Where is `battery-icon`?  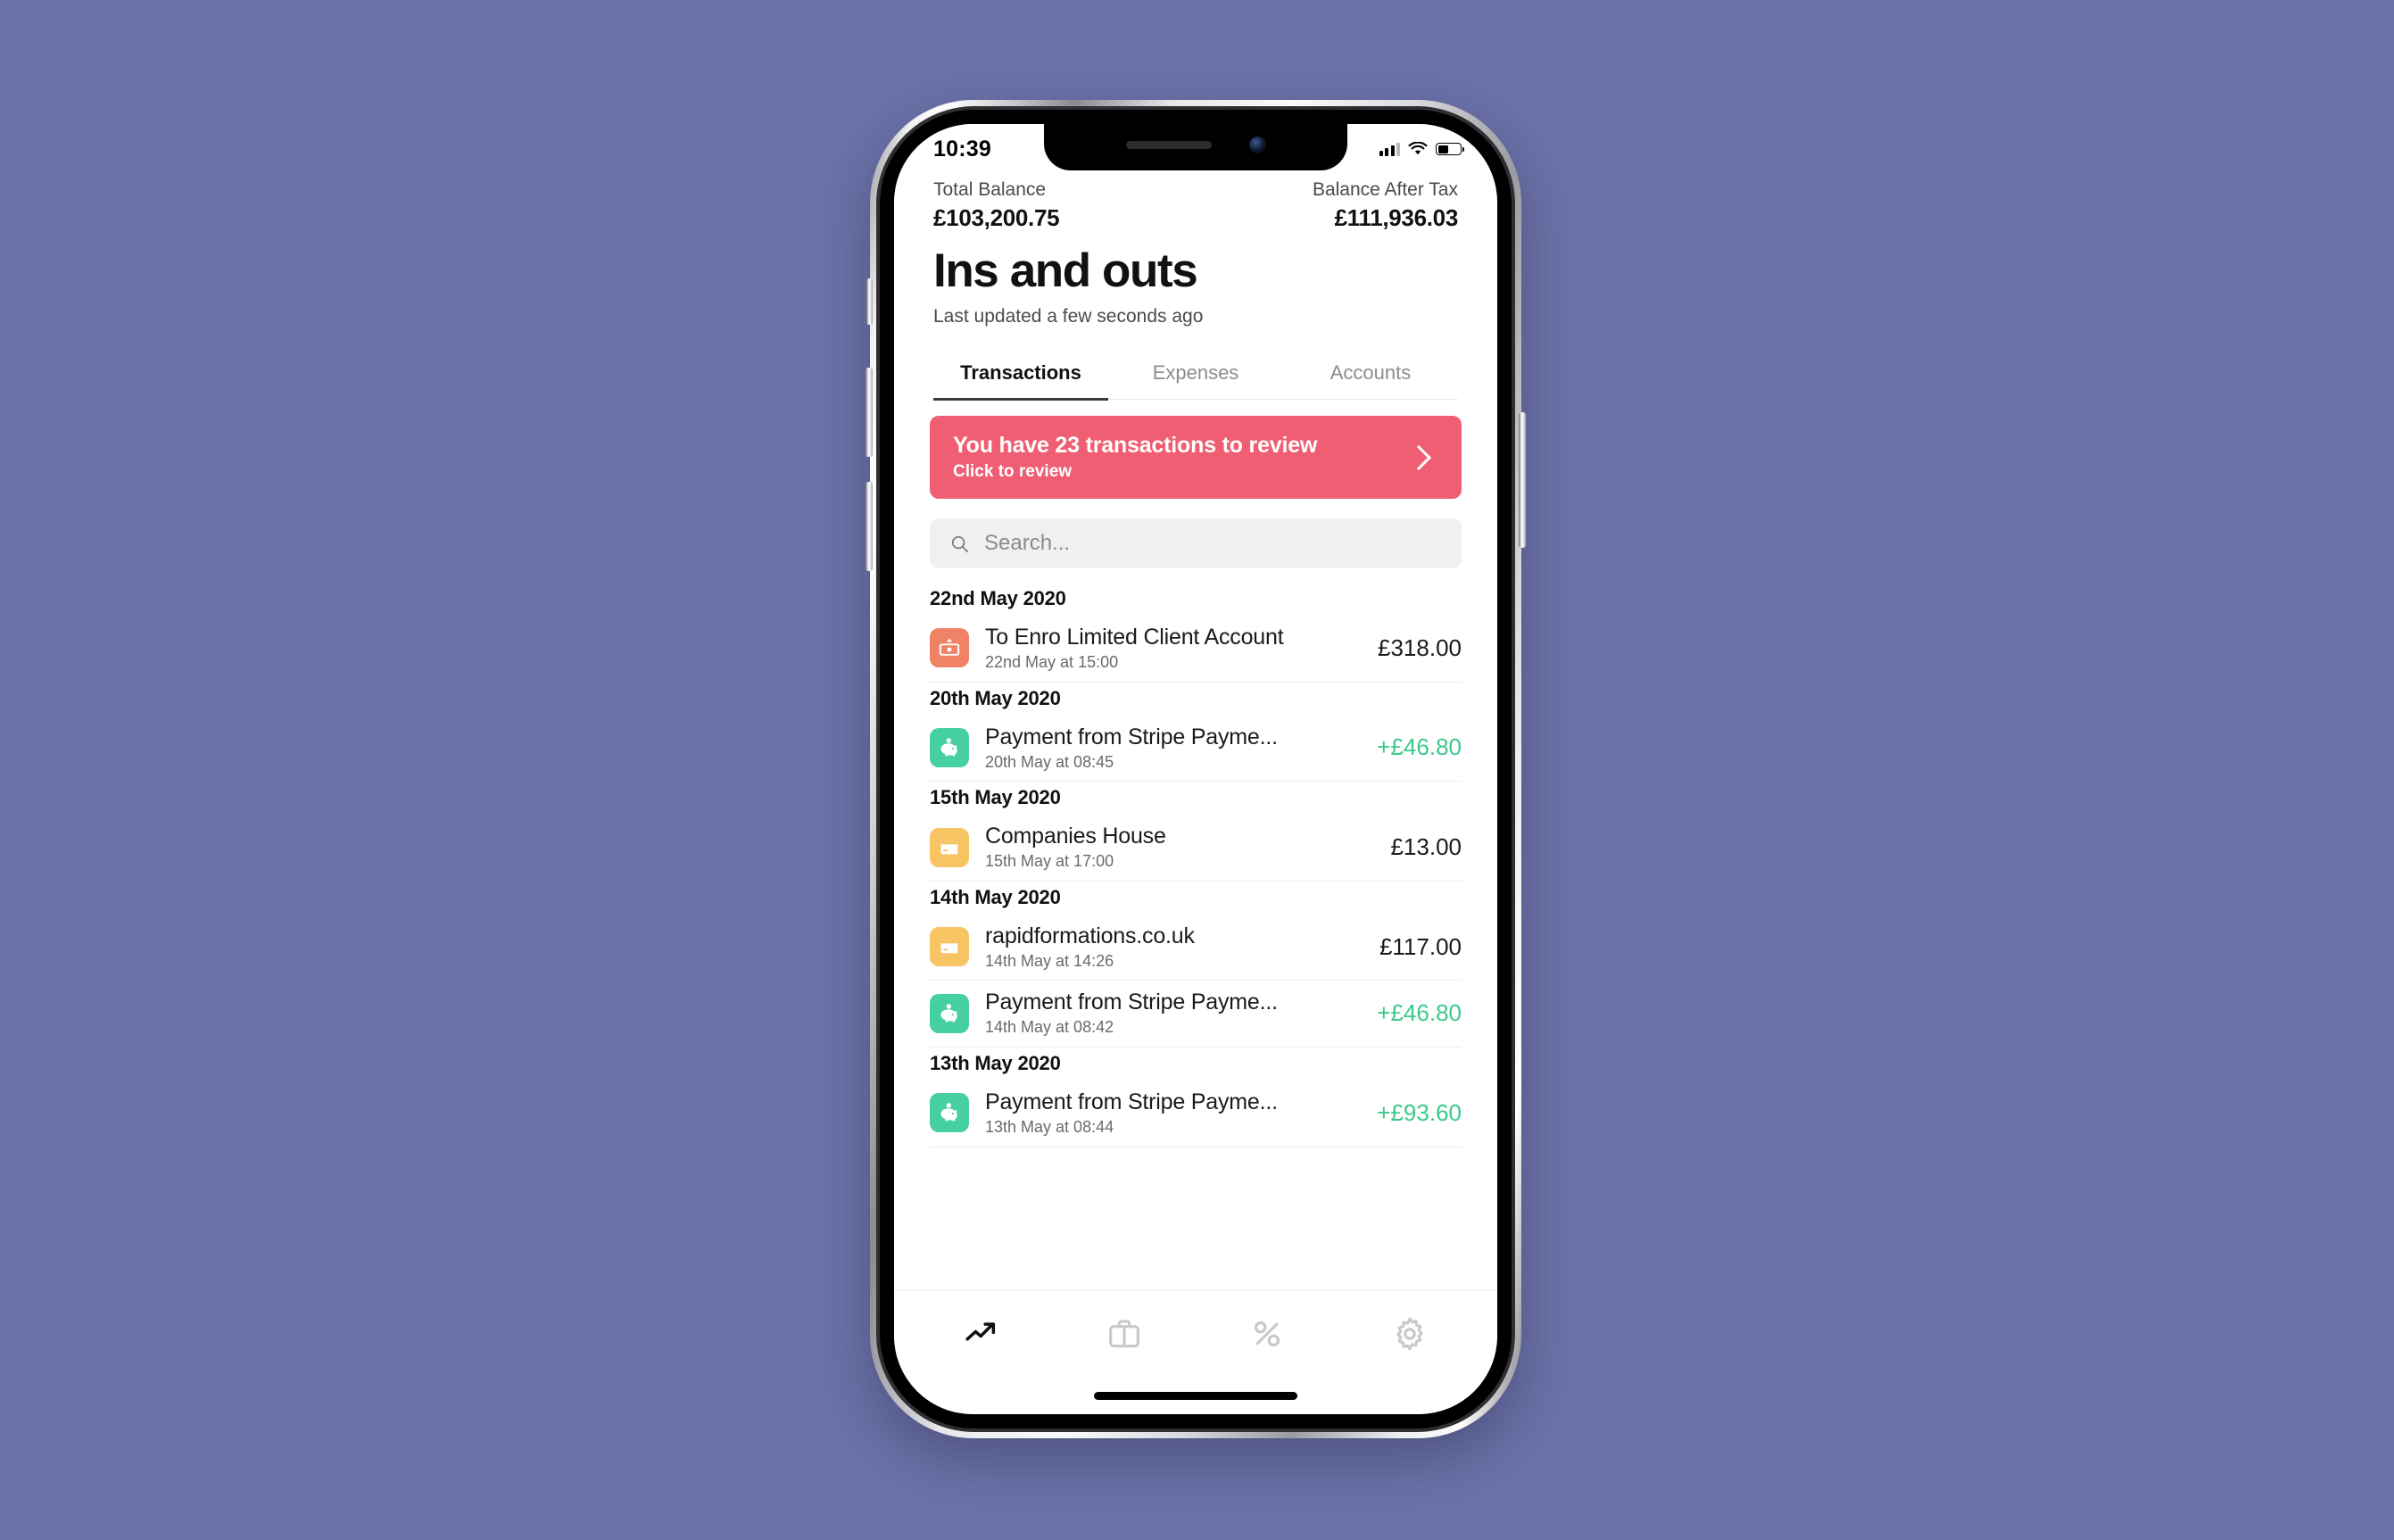 battery-icon is located at coordinates (1450, 149).